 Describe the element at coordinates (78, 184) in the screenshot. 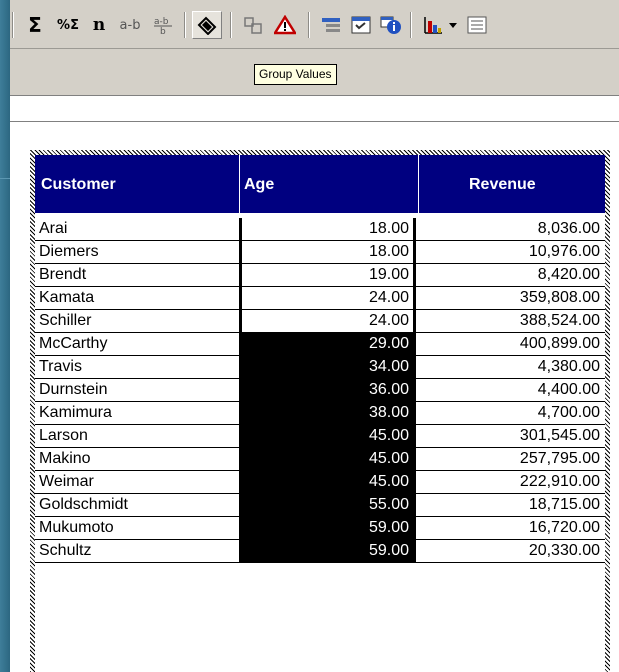

I see `column-header-label: Customer` at that location.